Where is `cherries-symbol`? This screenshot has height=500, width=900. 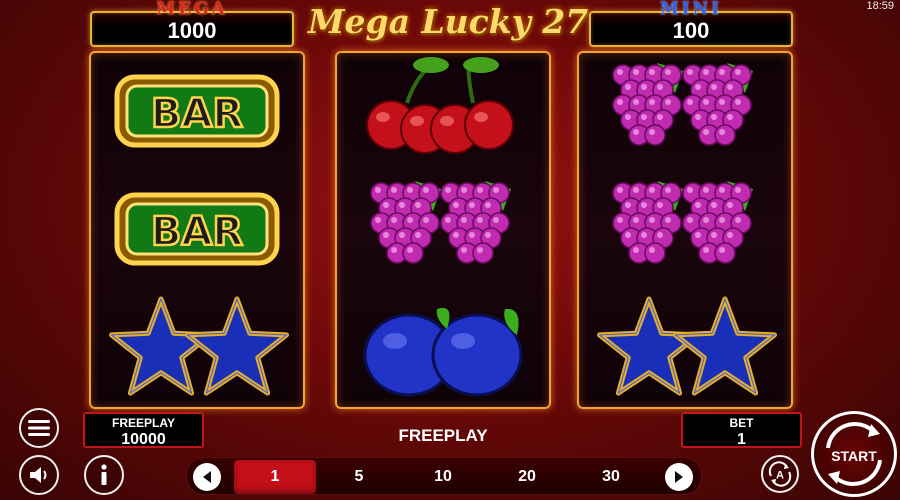 cherries-symbol is located at coordinates (443, 112).